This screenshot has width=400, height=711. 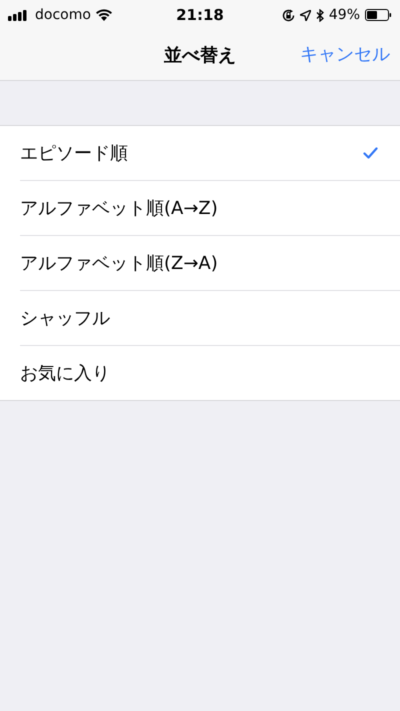 I want to click on rotation-lock-icon, so click(x=288, y=15).